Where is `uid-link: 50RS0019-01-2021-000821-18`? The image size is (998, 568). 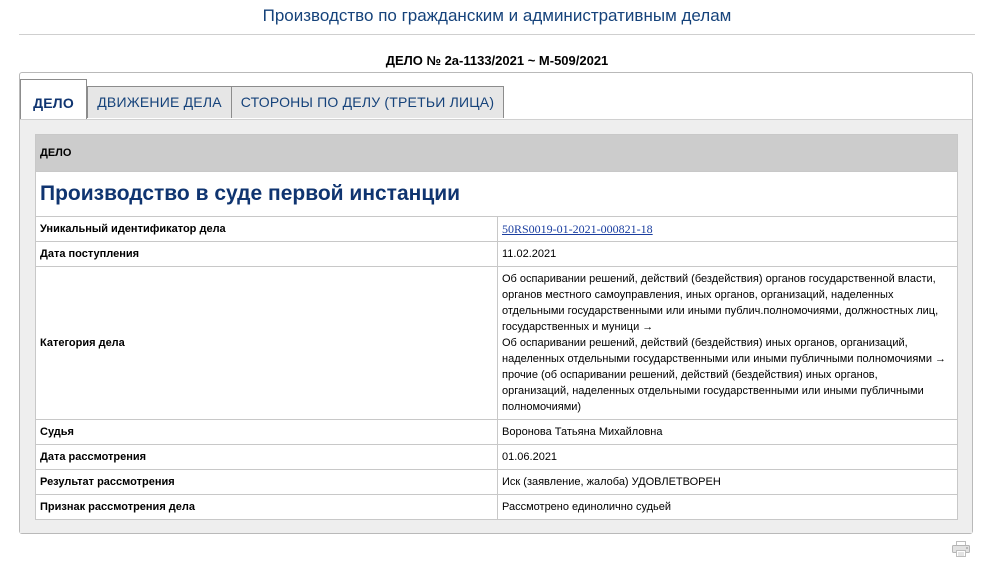 uid-link: 50RS0019-01-2021-000821-18 is located at coordinates (577, 229).